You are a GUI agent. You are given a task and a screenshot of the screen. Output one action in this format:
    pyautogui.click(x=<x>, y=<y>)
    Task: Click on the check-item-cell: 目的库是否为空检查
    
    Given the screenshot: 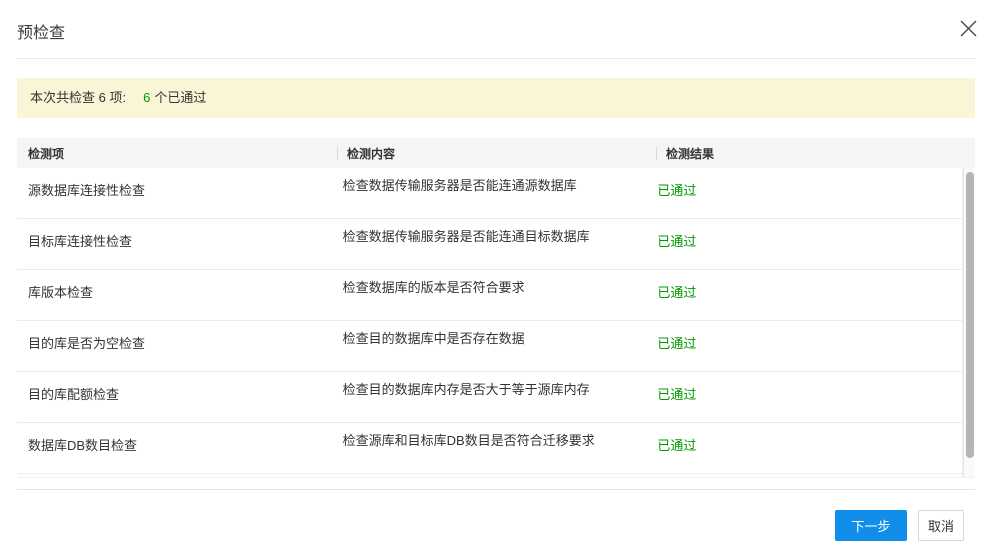 What is the action you would take?
    pyautogui.click(x=87, y=343)
    